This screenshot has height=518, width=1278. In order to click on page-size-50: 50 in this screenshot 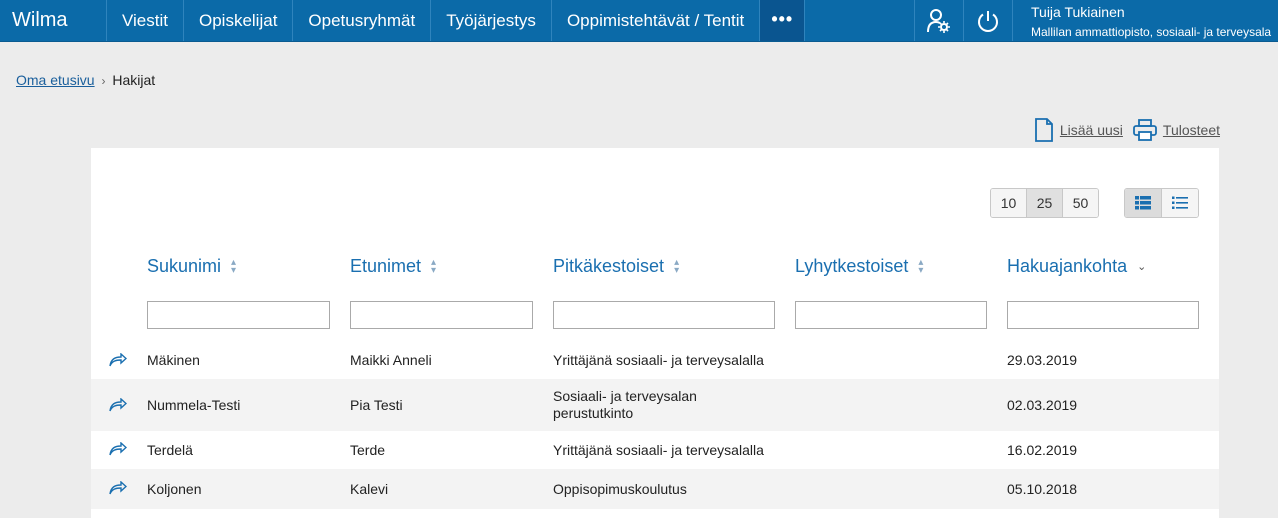, I will do `click(1080, 203)`.